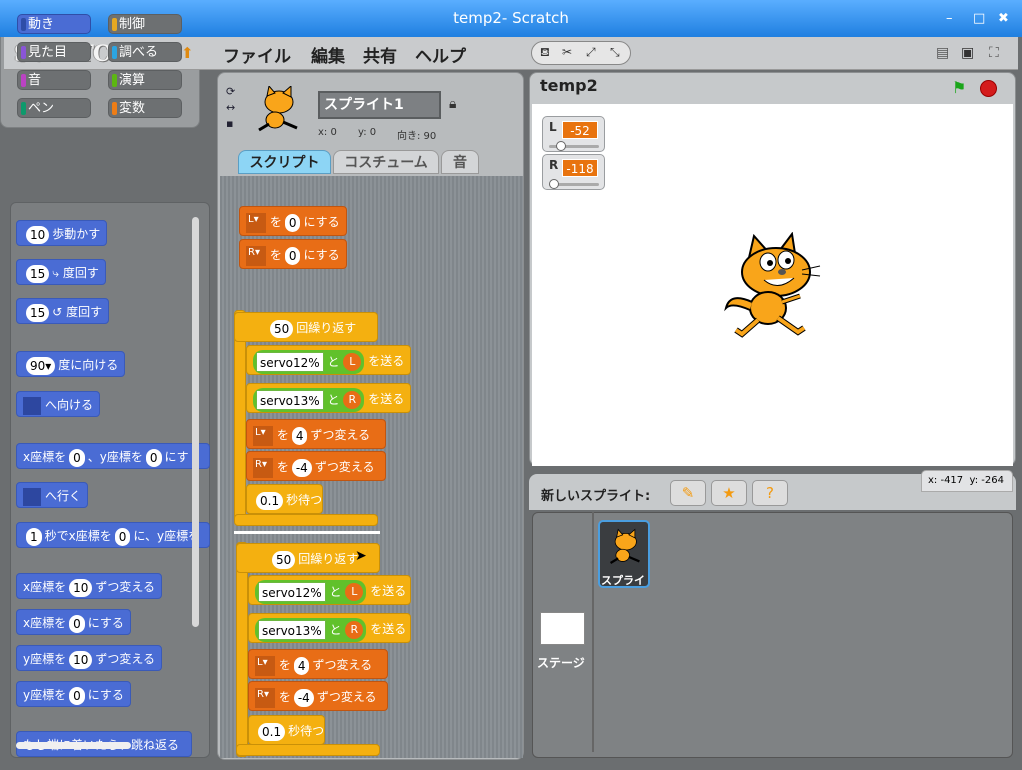  Describe the element at coordinates (979, 18) in the screenshot. I see `maximize-button: □` at that location.